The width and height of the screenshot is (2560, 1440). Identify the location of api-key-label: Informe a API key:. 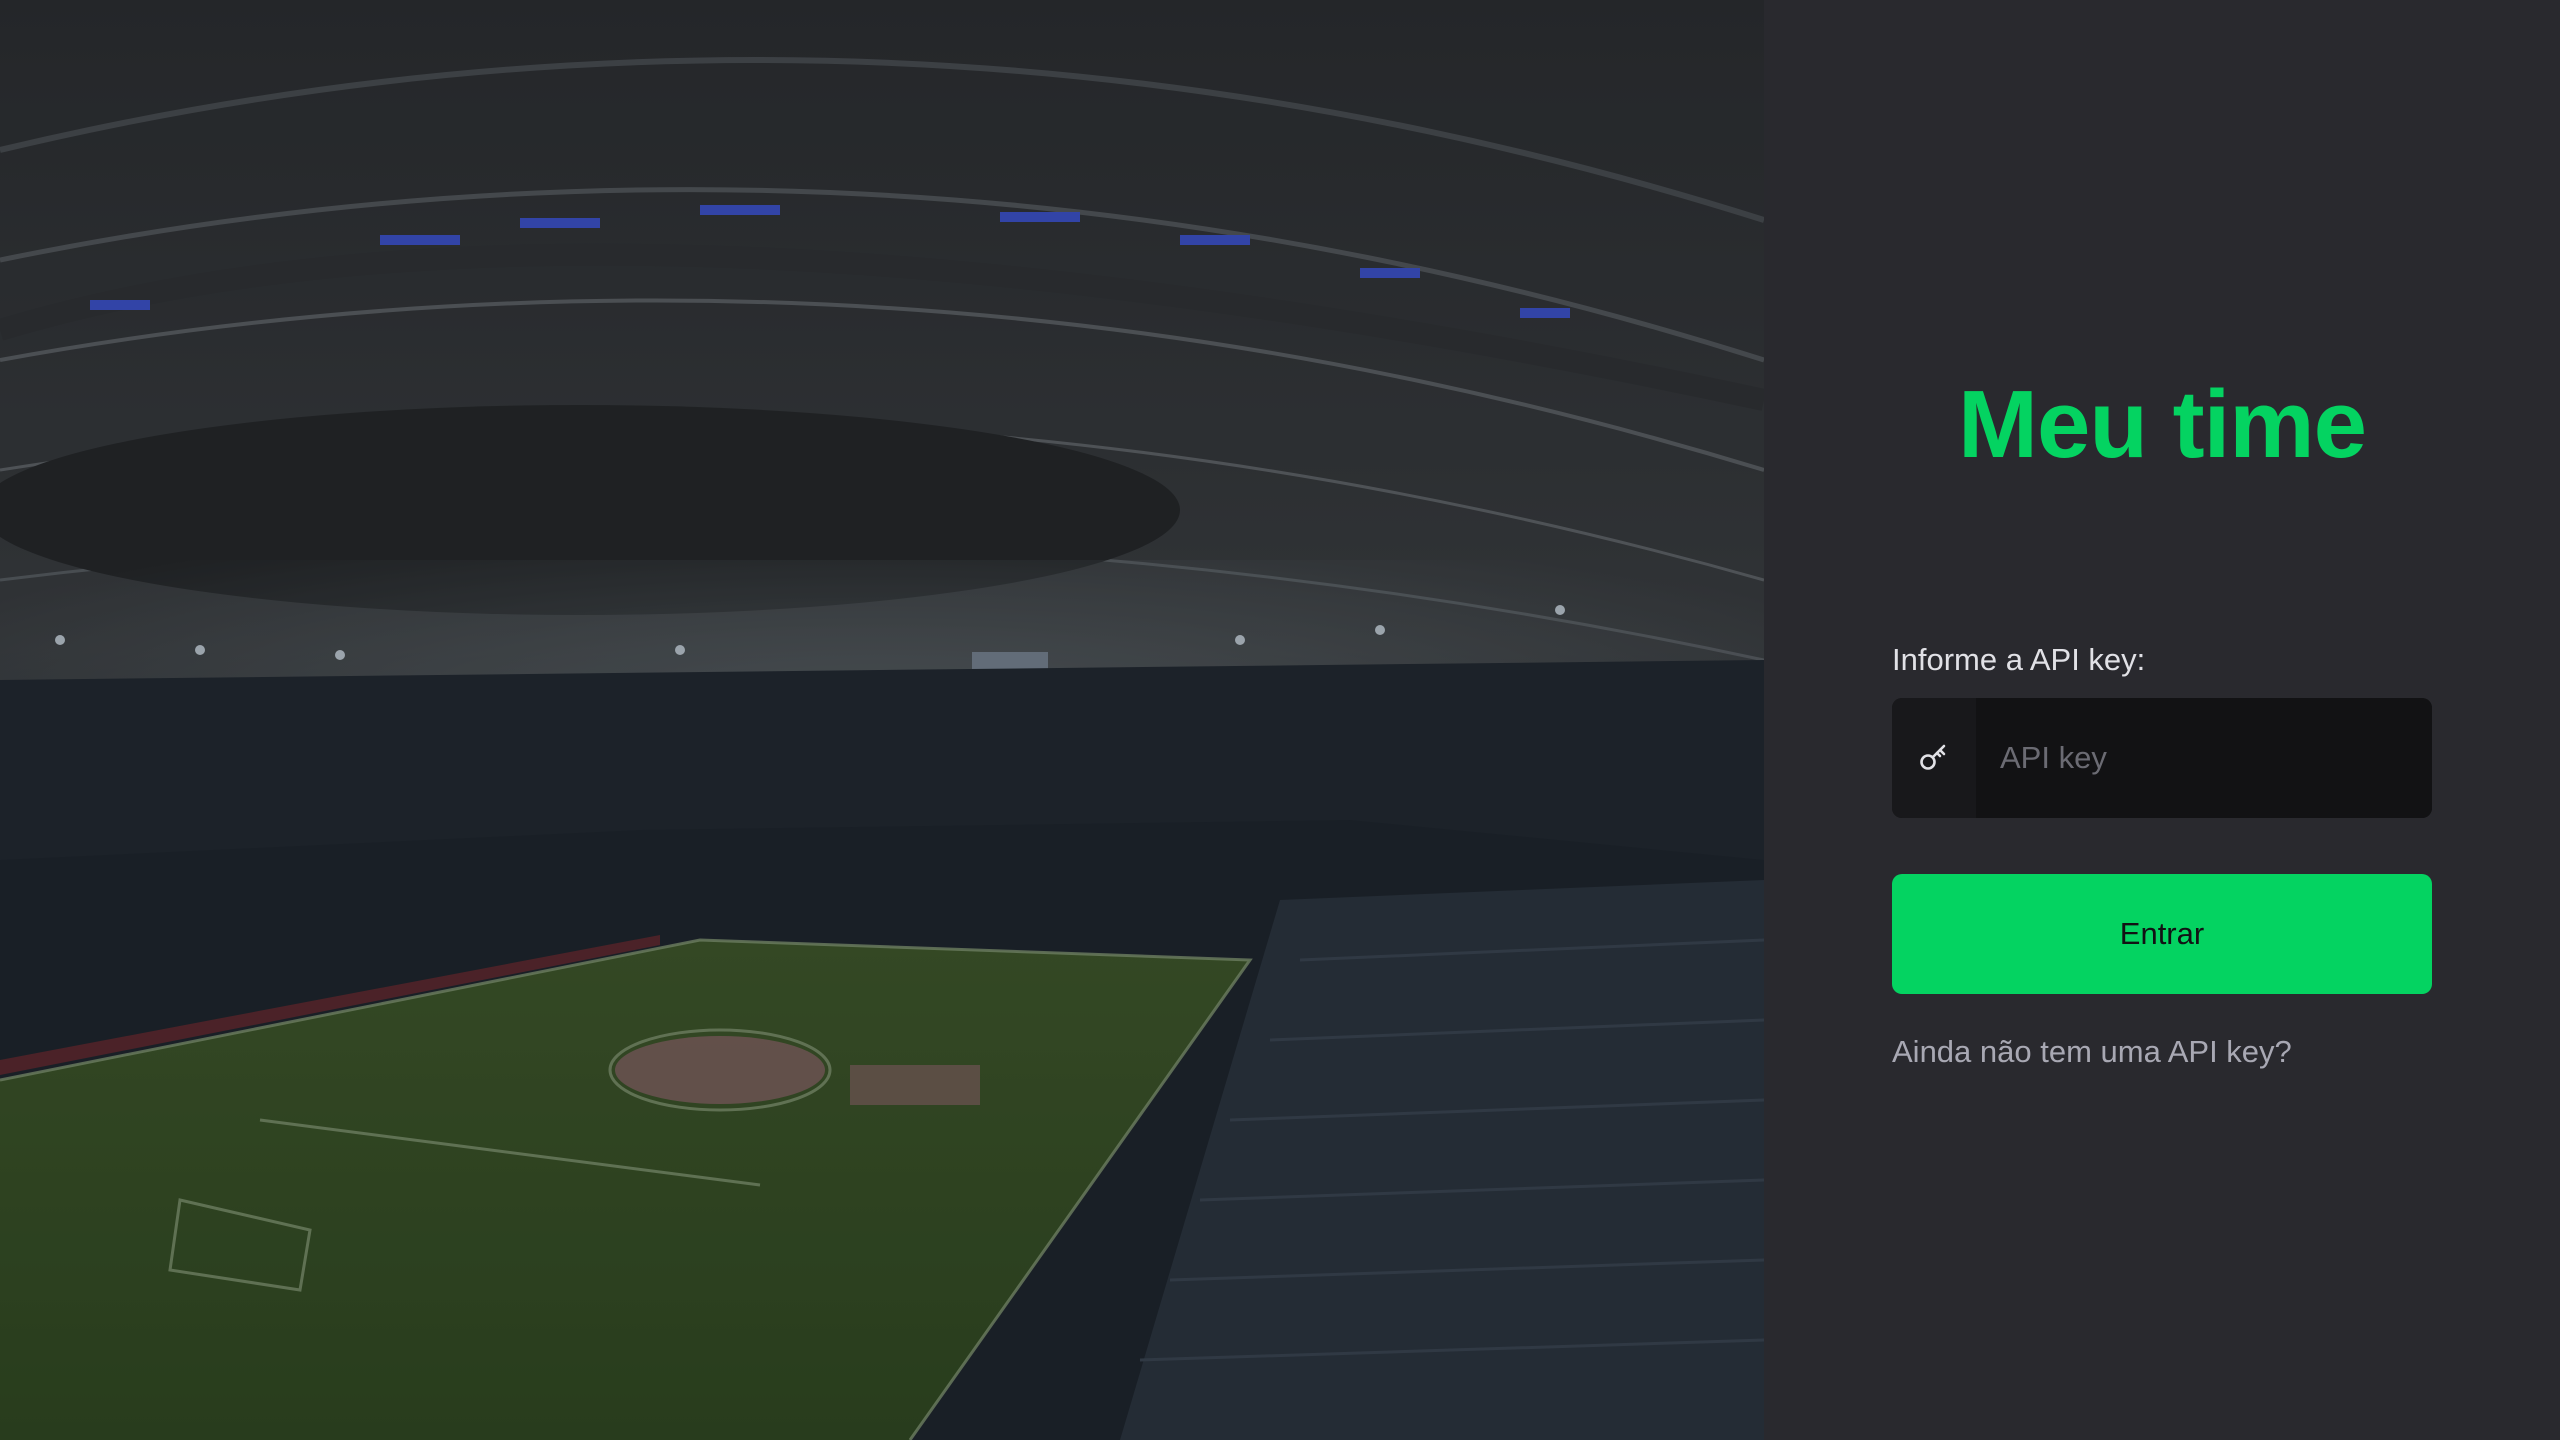
(2019, 659).